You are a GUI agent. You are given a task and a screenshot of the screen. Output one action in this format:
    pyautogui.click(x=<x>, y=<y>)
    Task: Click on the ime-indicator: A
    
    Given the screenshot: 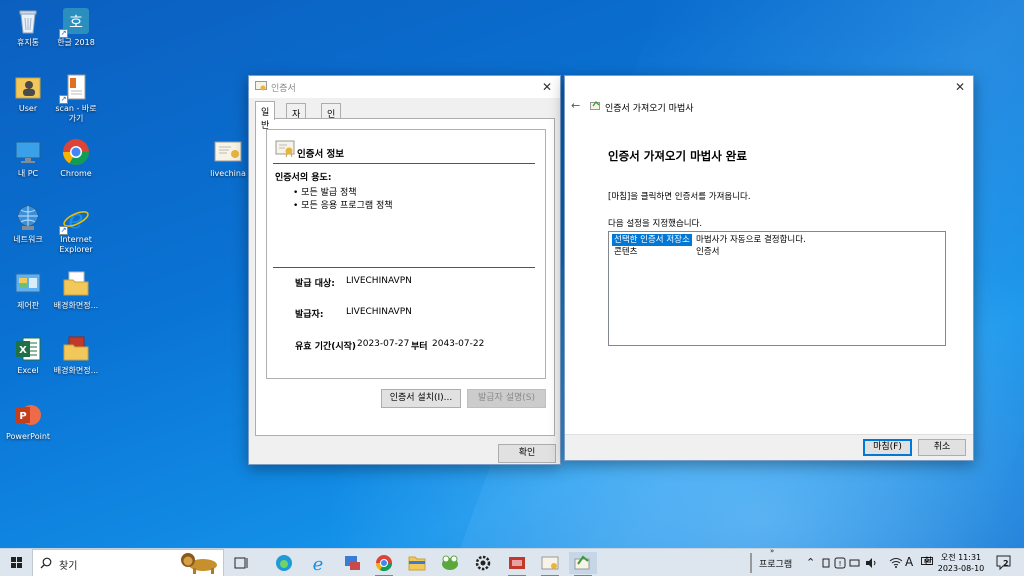 What is the action you would take?
    pyautogui.click(x=909, y=565)
    